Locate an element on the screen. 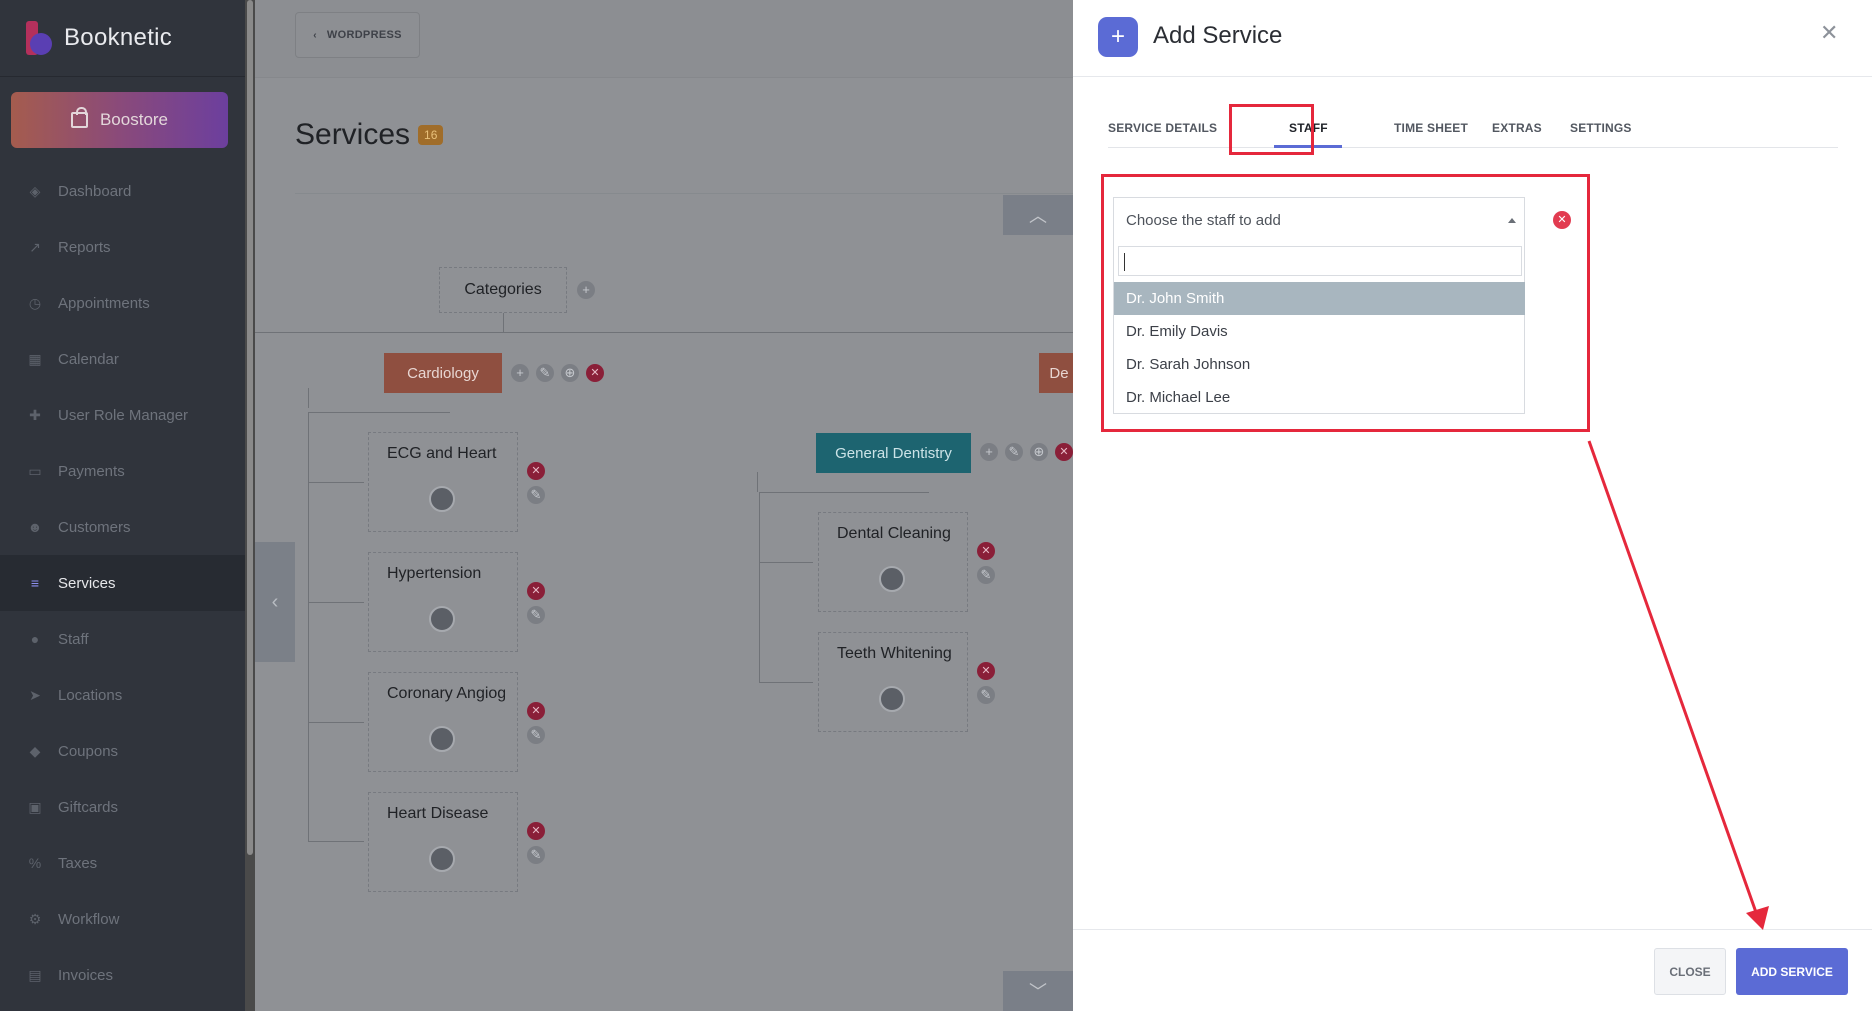  sidebar-item-label: Payments is located at coordinates (91, 471).